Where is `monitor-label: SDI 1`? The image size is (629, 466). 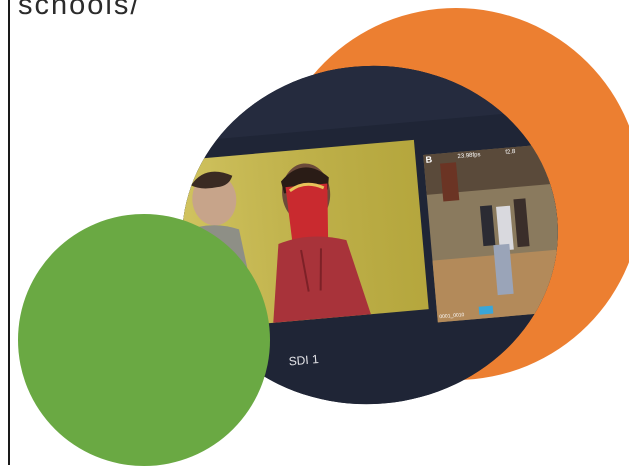 monitor-label: SDI 1 is located at coordinates (303, 360).